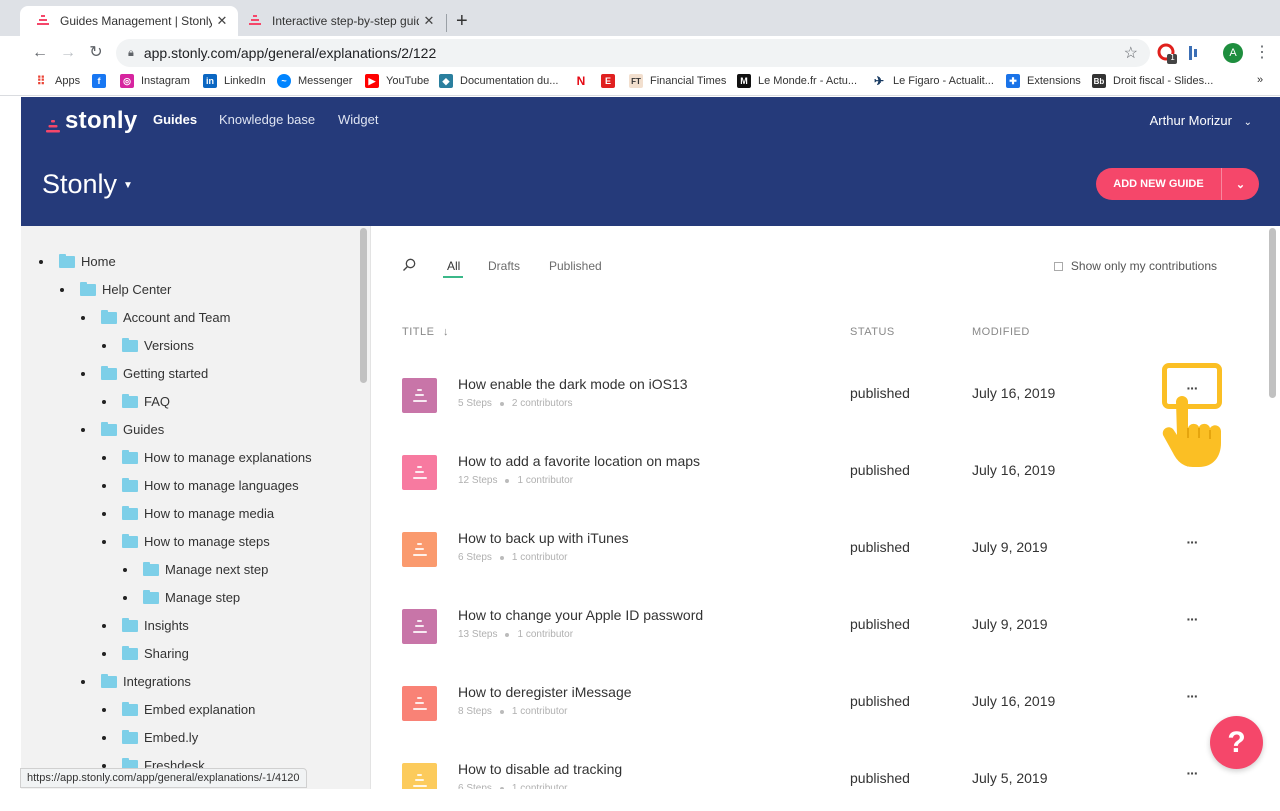 The height and width of the screenshot is (811, 1280). Describe the element at coordinates (87, 184) in the screenshot. I see `workspace-selector: Stonly ▼` at that location.